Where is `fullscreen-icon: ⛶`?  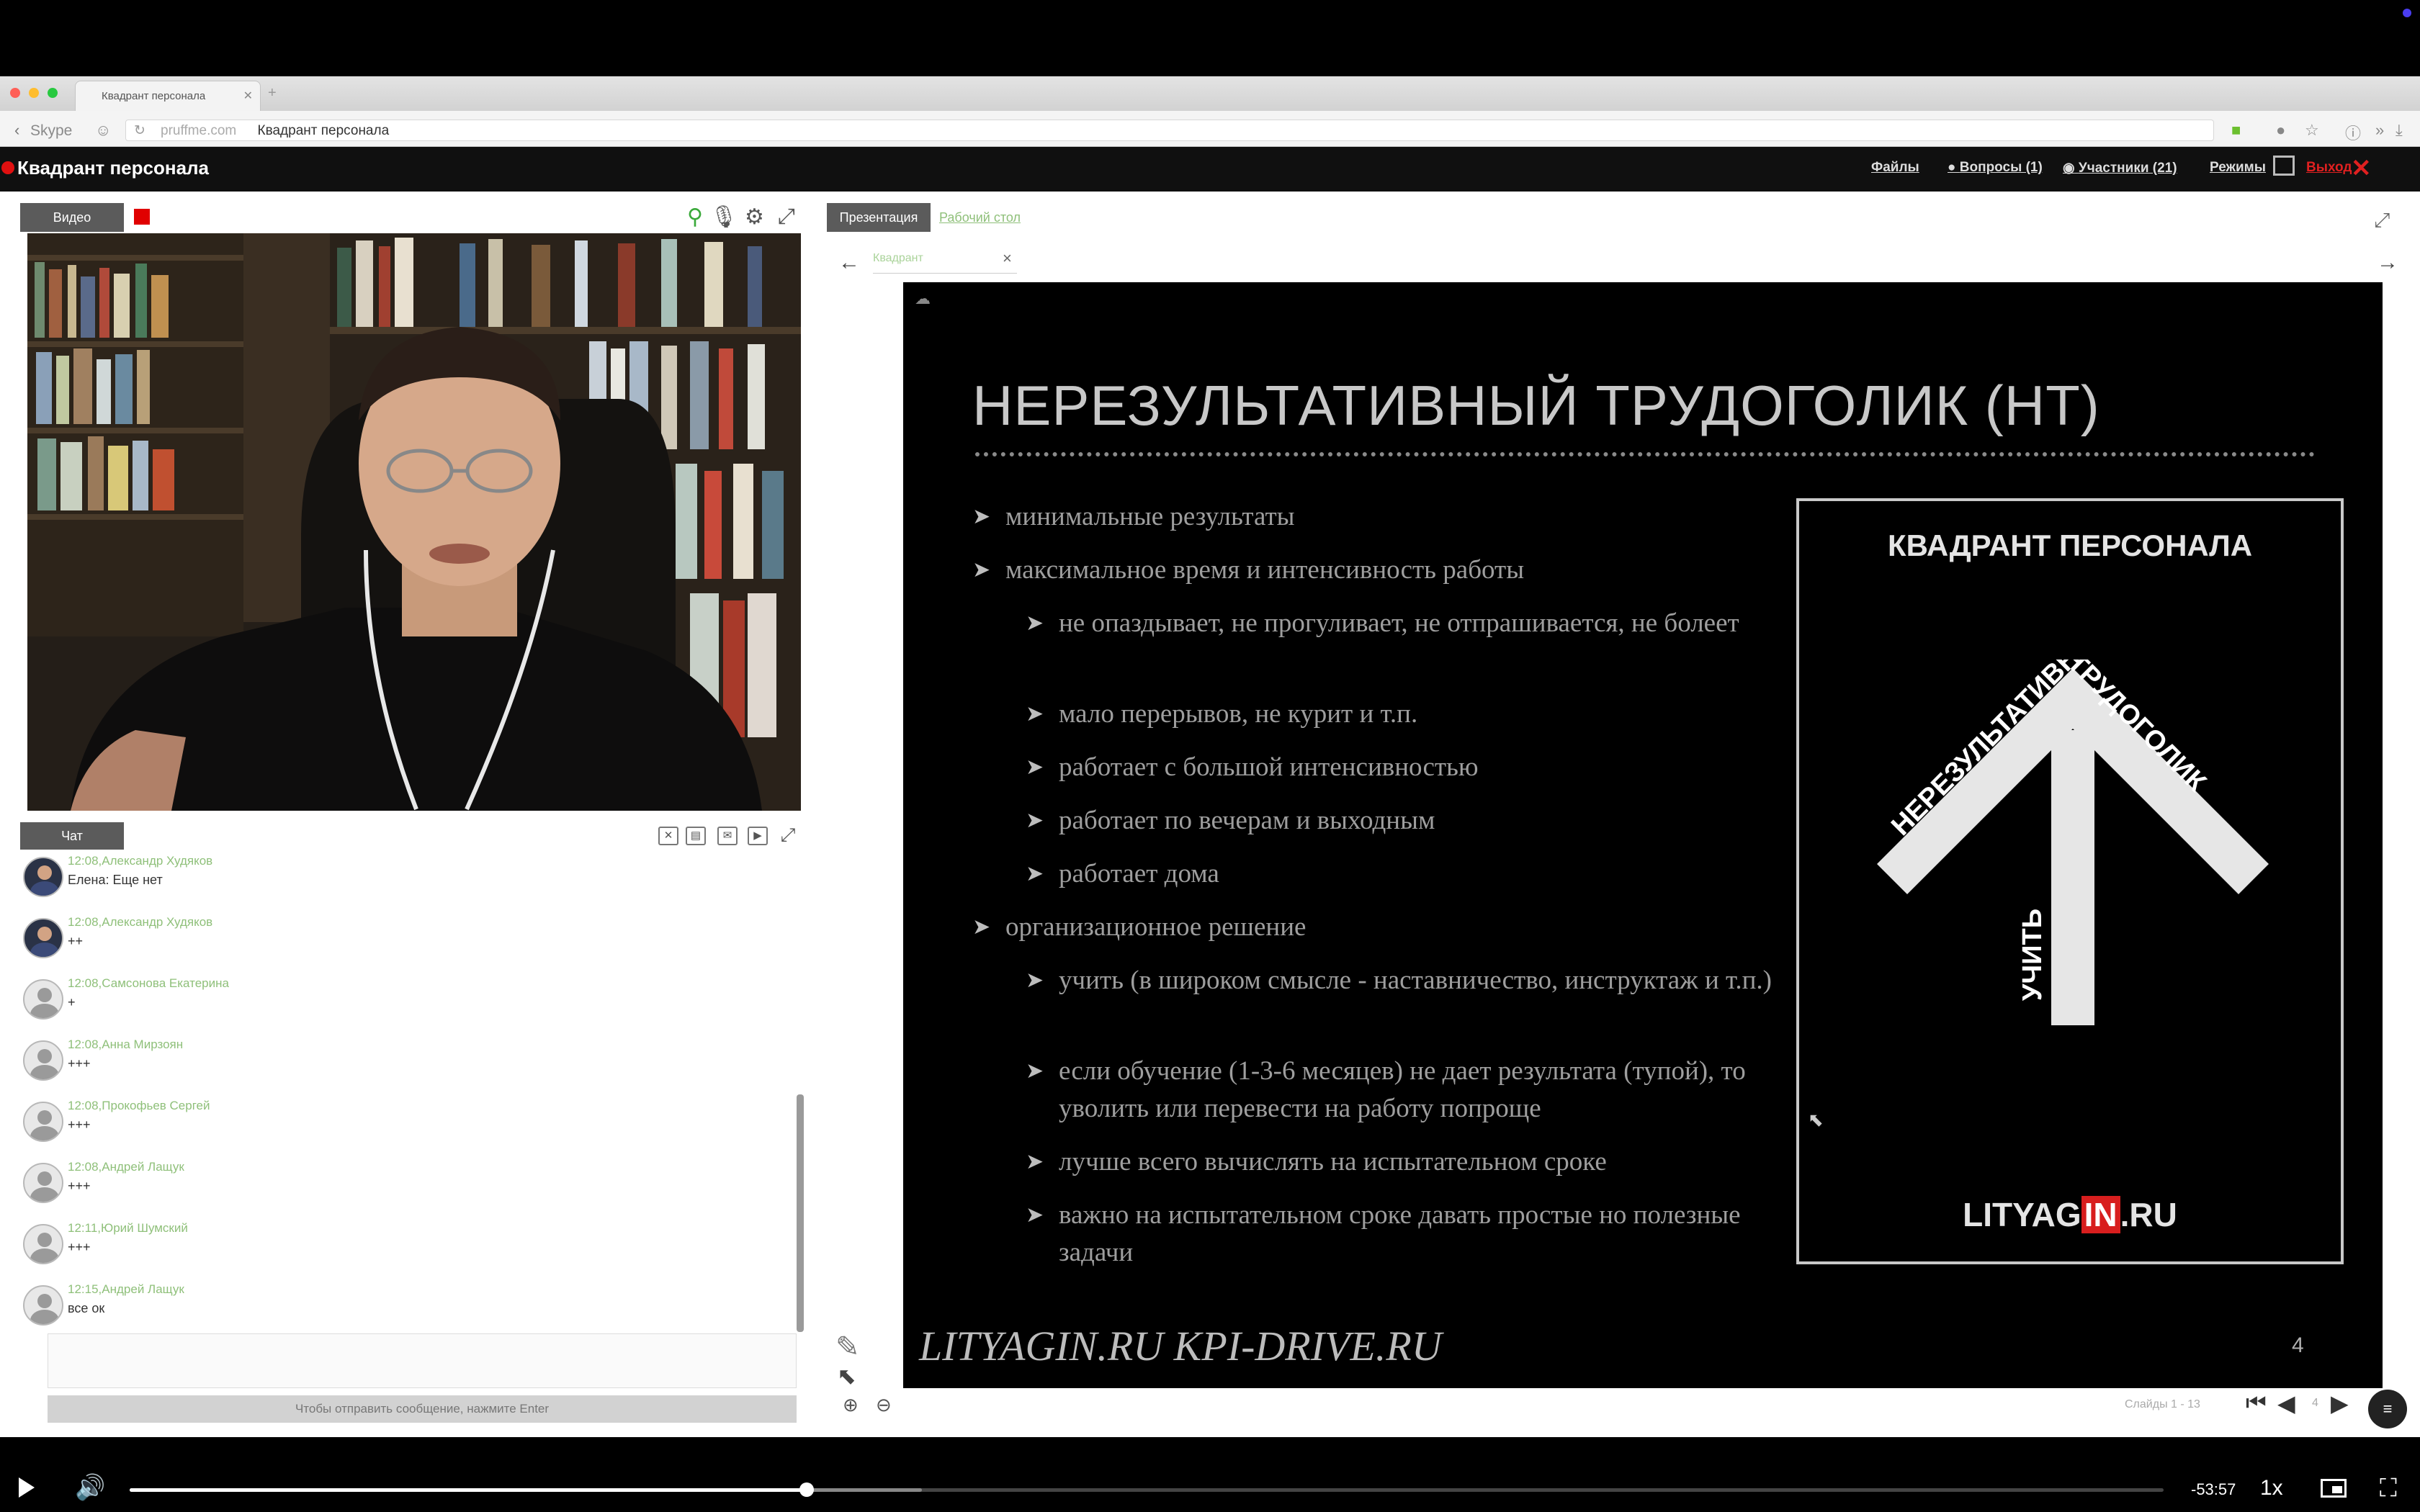
fullscreen-icon: ⛶ is located at coordinates (2388, 1489).